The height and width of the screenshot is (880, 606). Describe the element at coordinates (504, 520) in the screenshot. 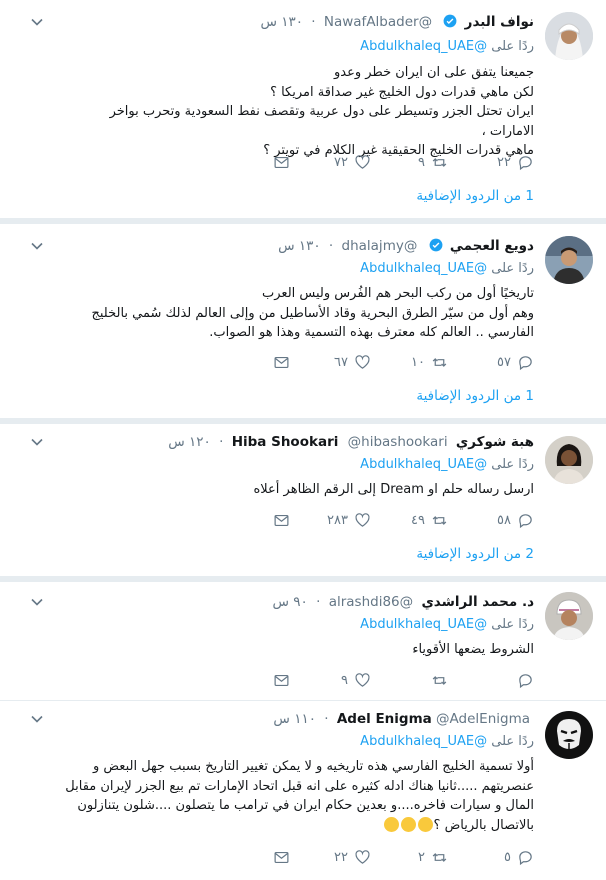

I see `reply-count: ٥٨` at that location.